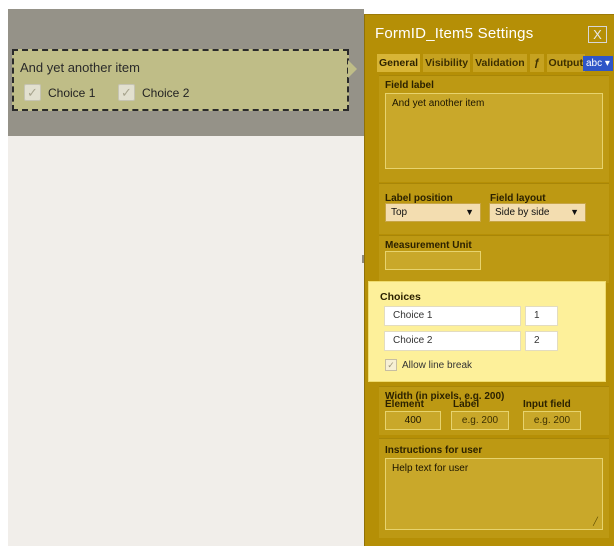  What do you see at coordinates (352, 69) in the screenshot?
I see `pointer-arrow-icon` at bounding box center [352, 69].